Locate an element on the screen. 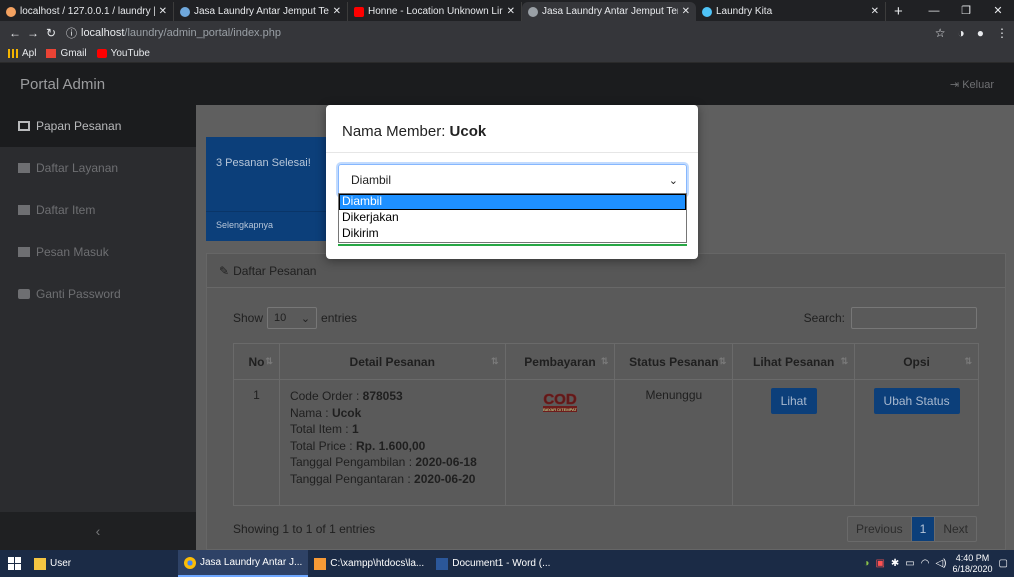  menu-icon: ⋮ is located at coordinates (1002, 33).